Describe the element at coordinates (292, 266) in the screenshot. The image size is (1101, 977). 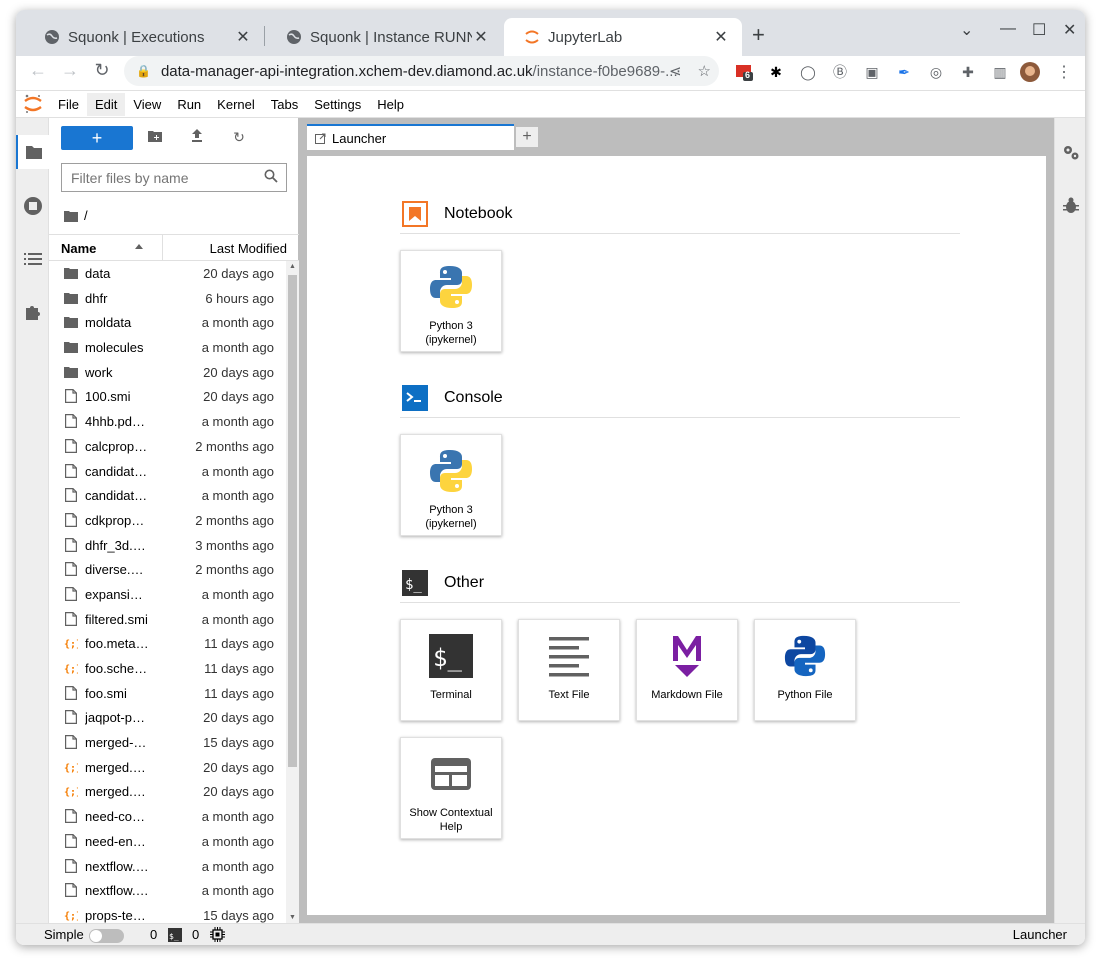
I see `scroll-up-icon: ▲` at that location.